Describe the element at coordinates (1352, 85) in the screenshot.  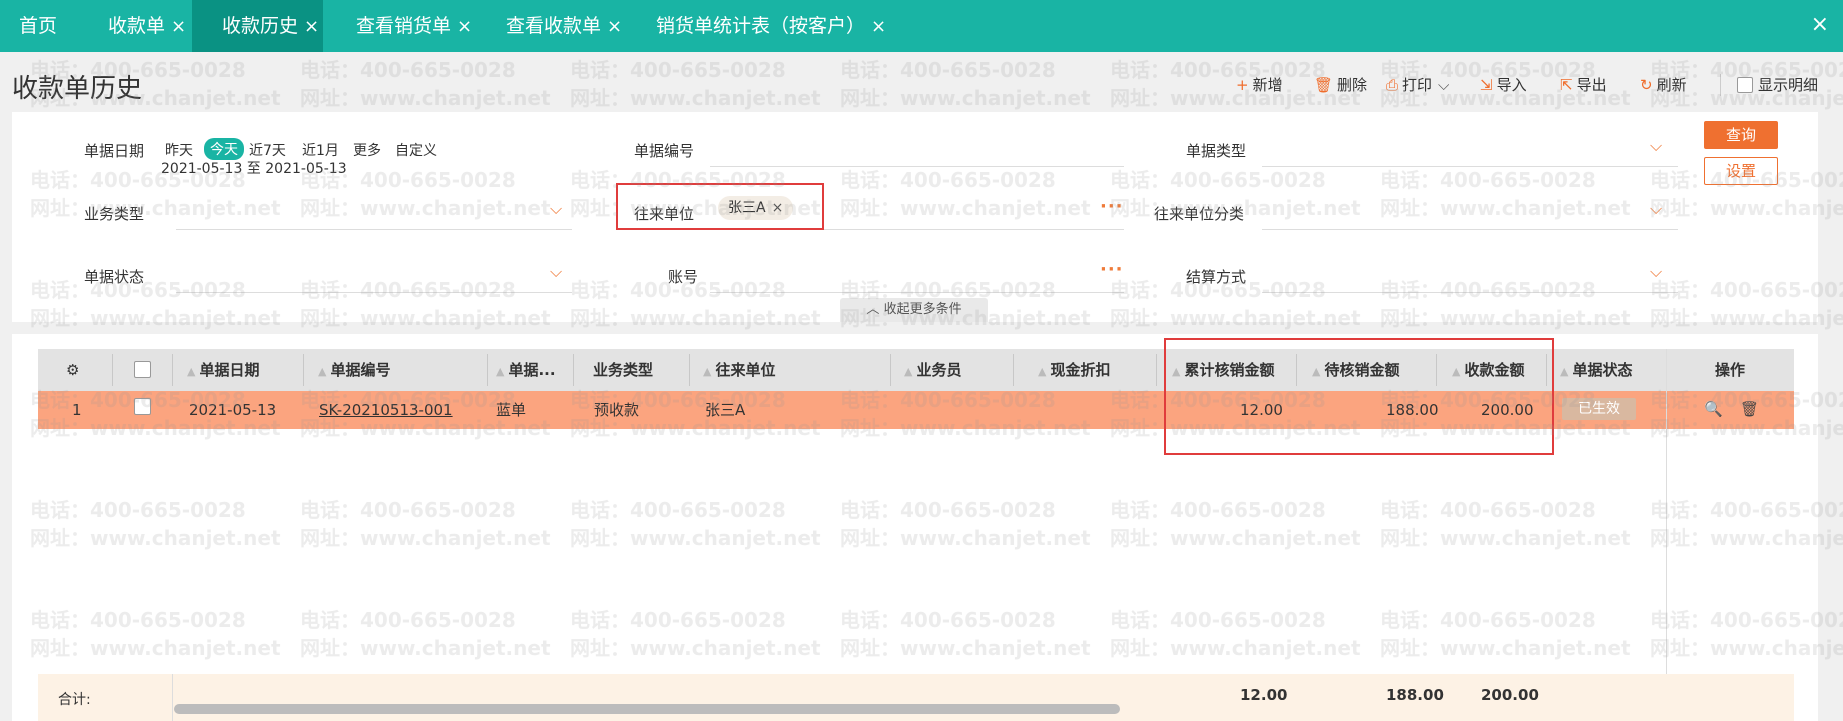
I see `delete-label: 删除` at that location.